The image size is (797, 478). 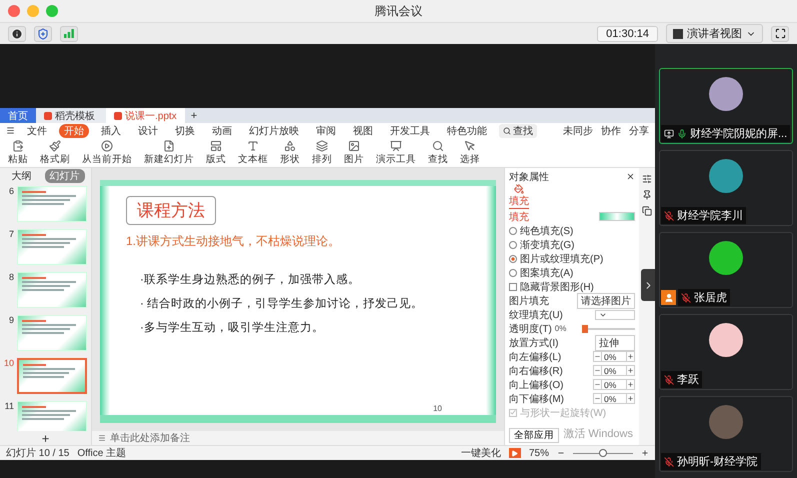 I want to click on bullet-text: · 结合时政的小例子，引导学生参加讨论，抒发己见。, so click(x=282, y=303).